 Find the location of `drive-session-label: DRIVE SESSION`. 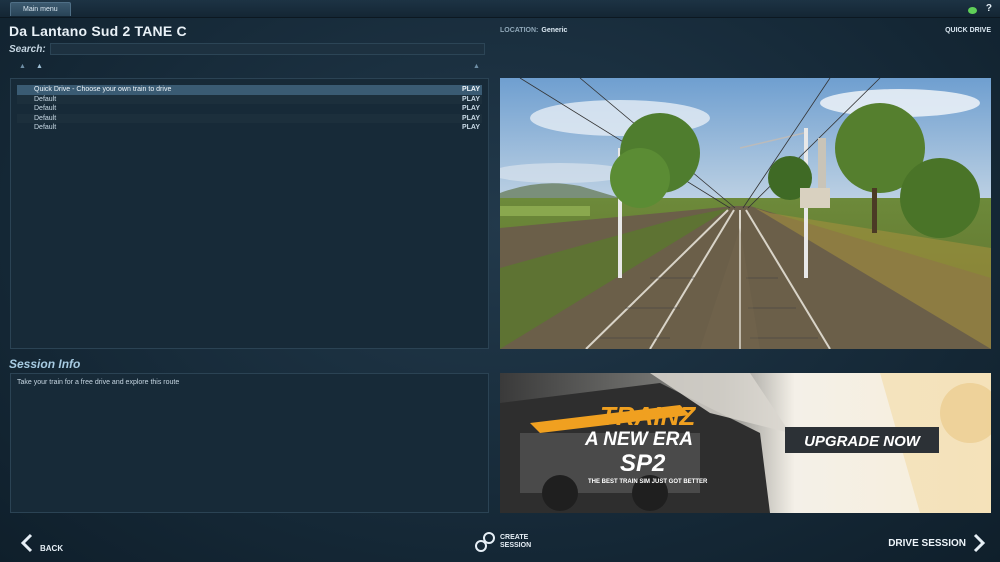

drive-session-label: DRIVE SESSION is located at coordinates (927, 543).